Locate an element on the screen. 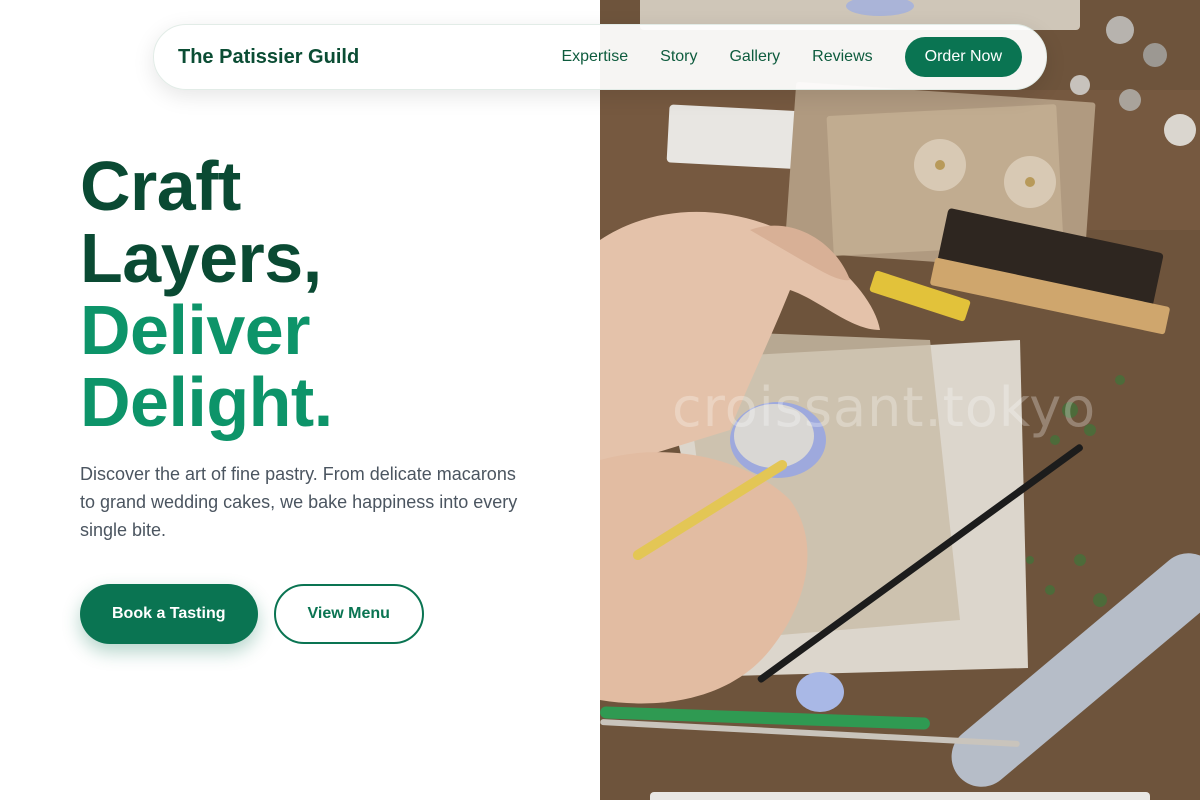 The image size is (1200, 800). hero-headline: Craft Layers, Deliver Delight. is located at coordinates (320, 294).